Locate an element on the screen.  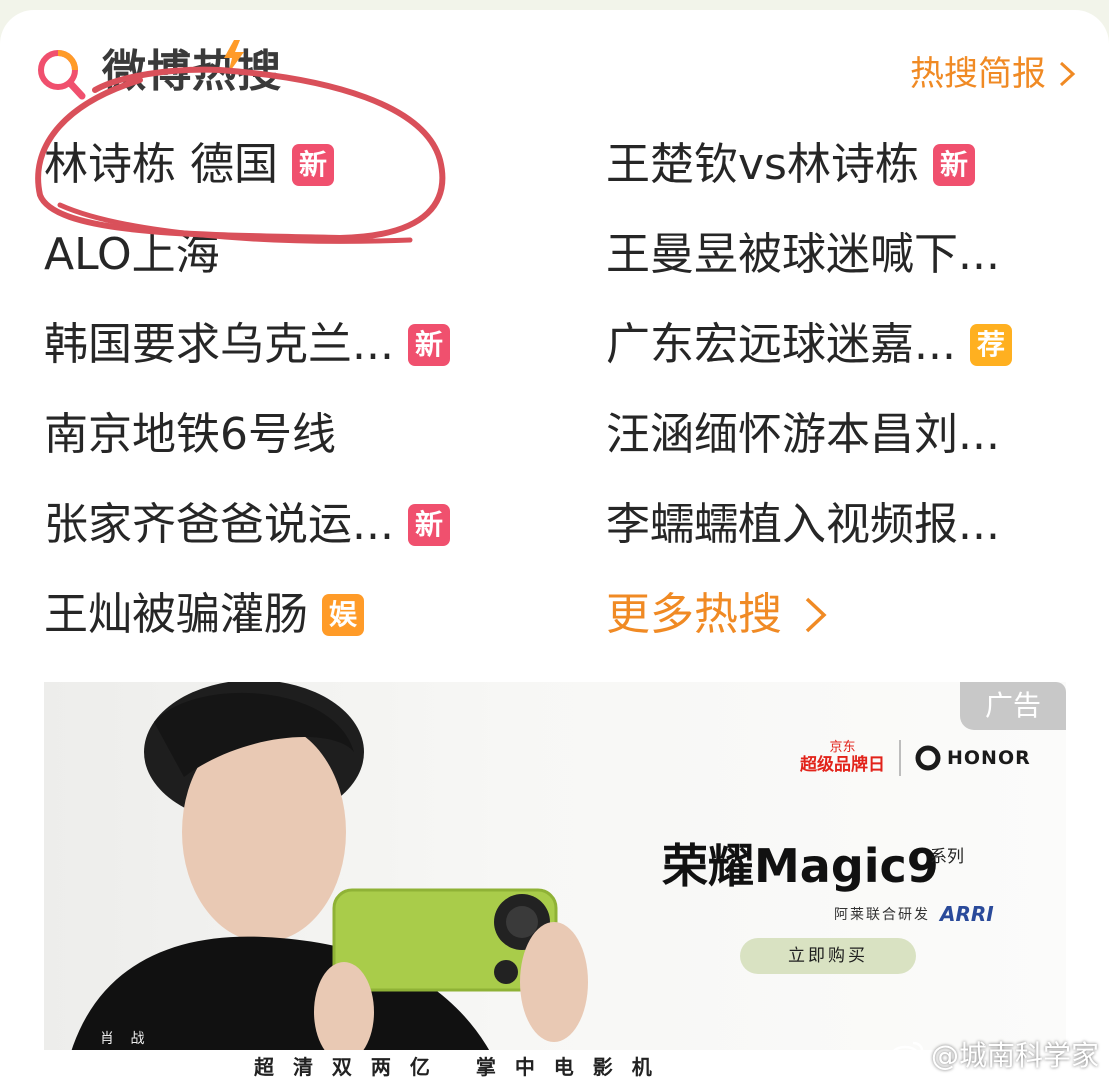
hot-search-item: 林诗栋 德国 新 is located at coordinates (189, 165).